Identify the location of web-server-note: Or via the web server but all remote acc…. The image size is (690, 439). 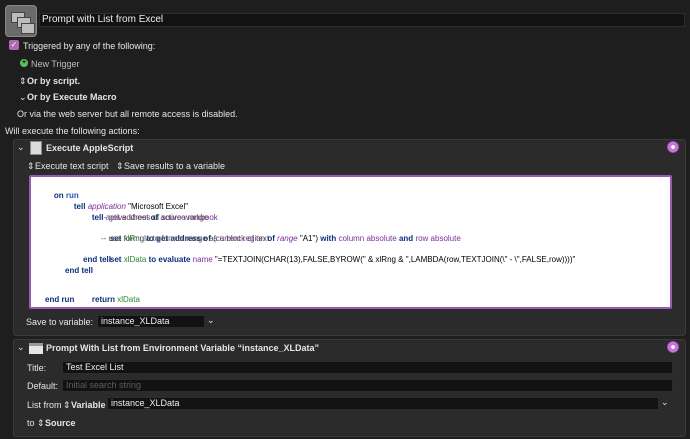
(127, 114).